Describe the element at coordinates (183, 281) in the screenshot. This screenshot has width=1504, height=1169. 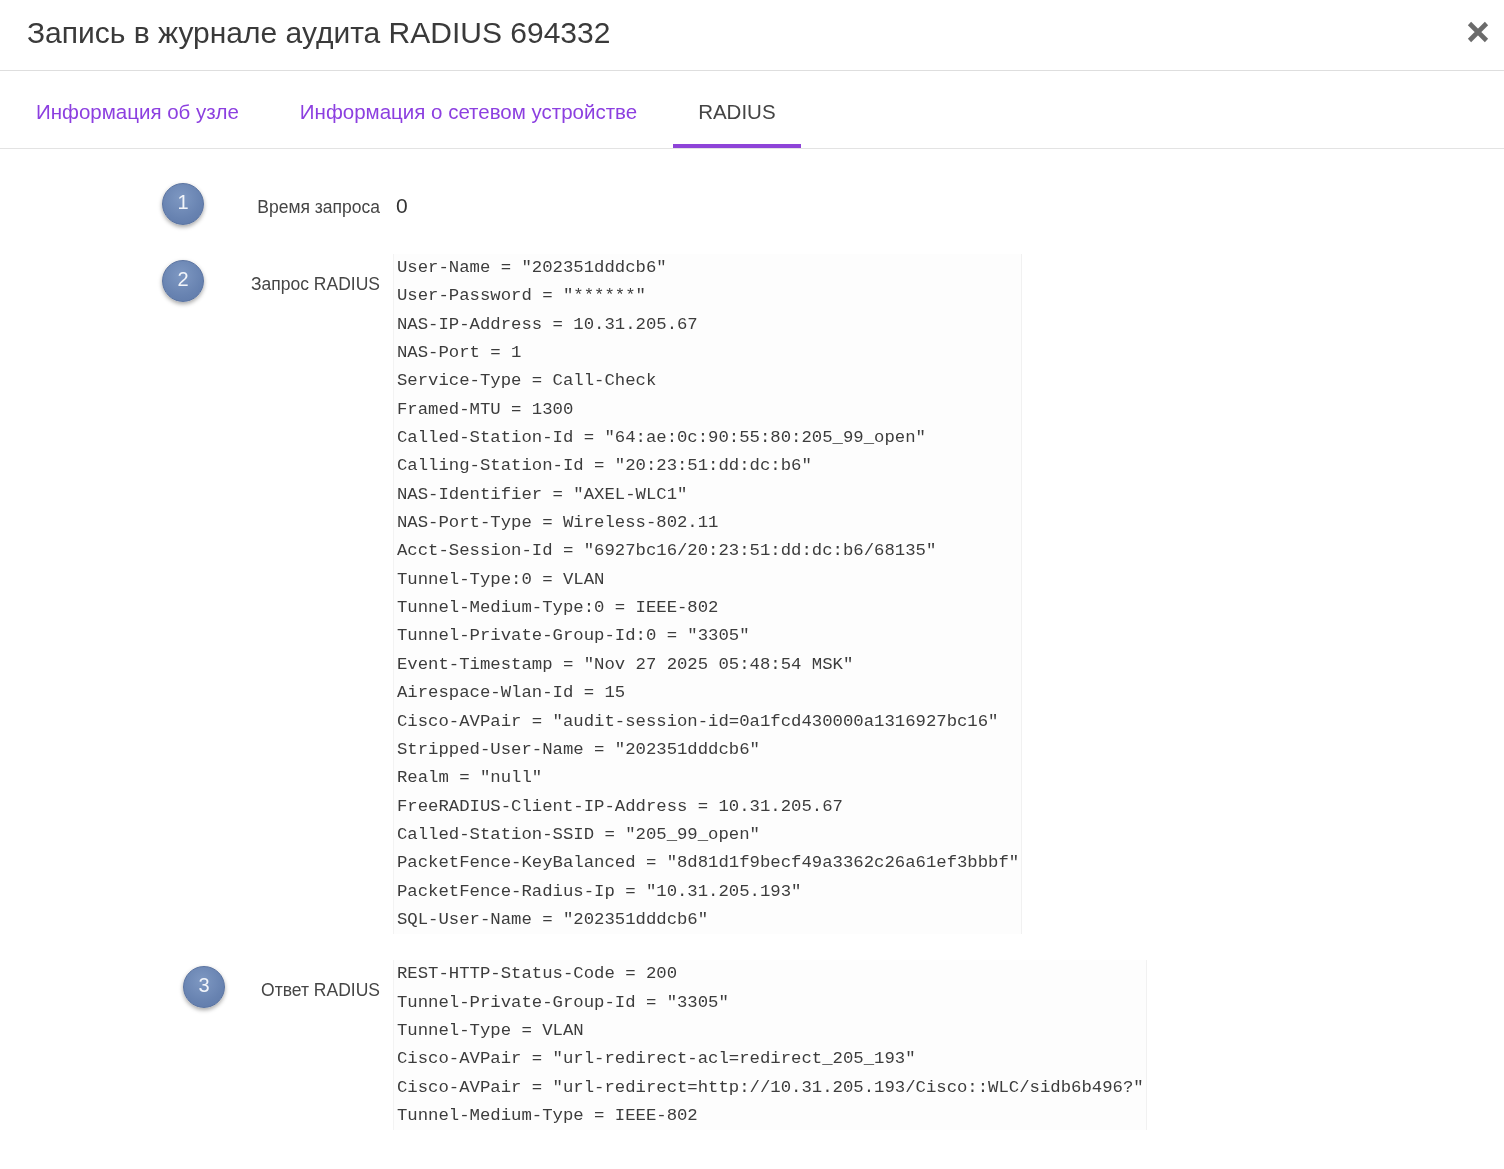
I see `number-badge: 2` at that location.